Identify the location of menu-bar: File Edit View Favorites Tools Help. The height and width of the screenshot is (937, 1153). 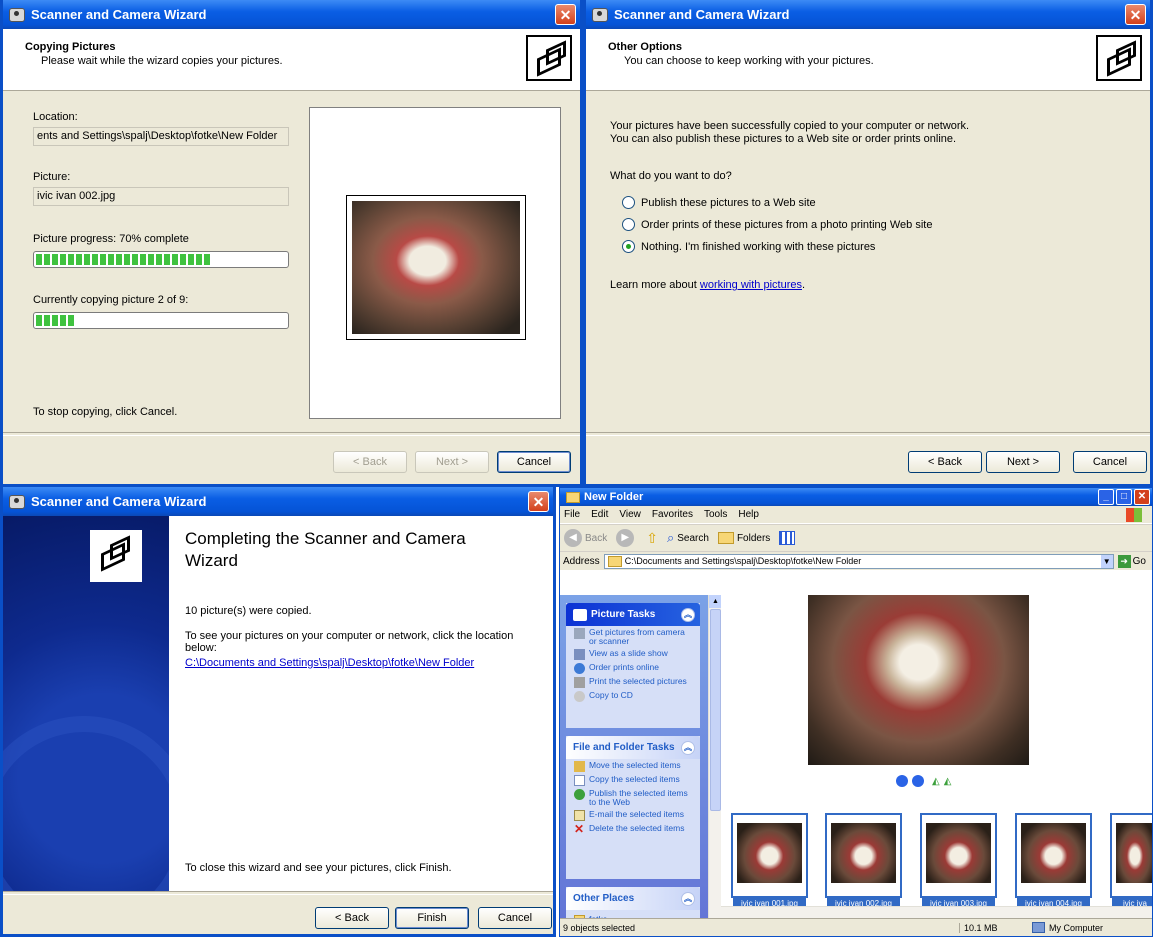
(856, 515).